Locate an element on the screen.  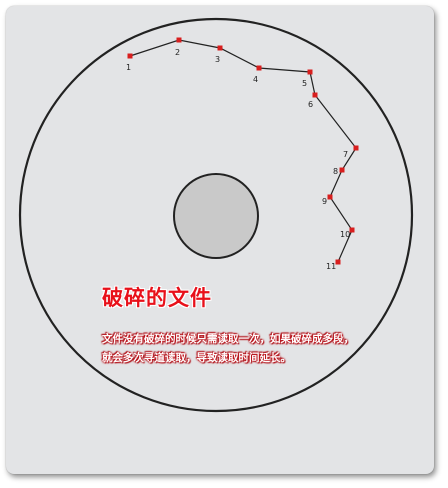
fragment-label-7: 7 is located at coordinates (345, 154).